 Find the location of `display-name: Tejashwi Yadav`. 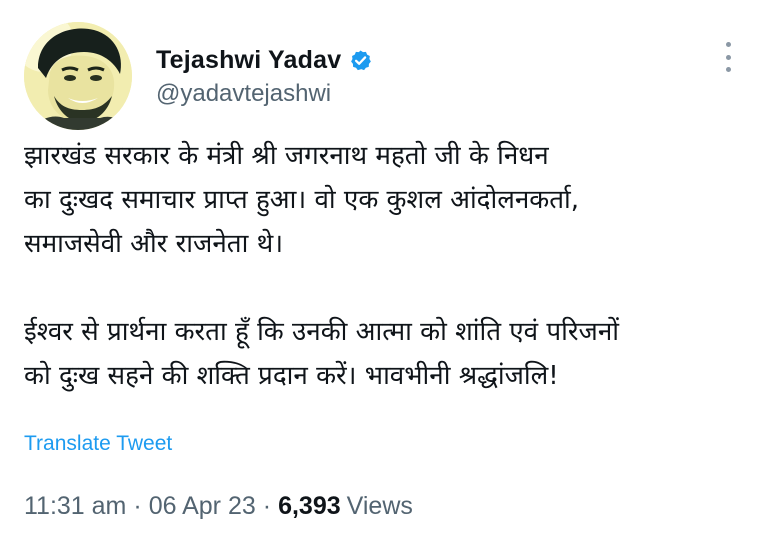

display-name: Tejashwi Yadav is located at coordinates (248, 60).